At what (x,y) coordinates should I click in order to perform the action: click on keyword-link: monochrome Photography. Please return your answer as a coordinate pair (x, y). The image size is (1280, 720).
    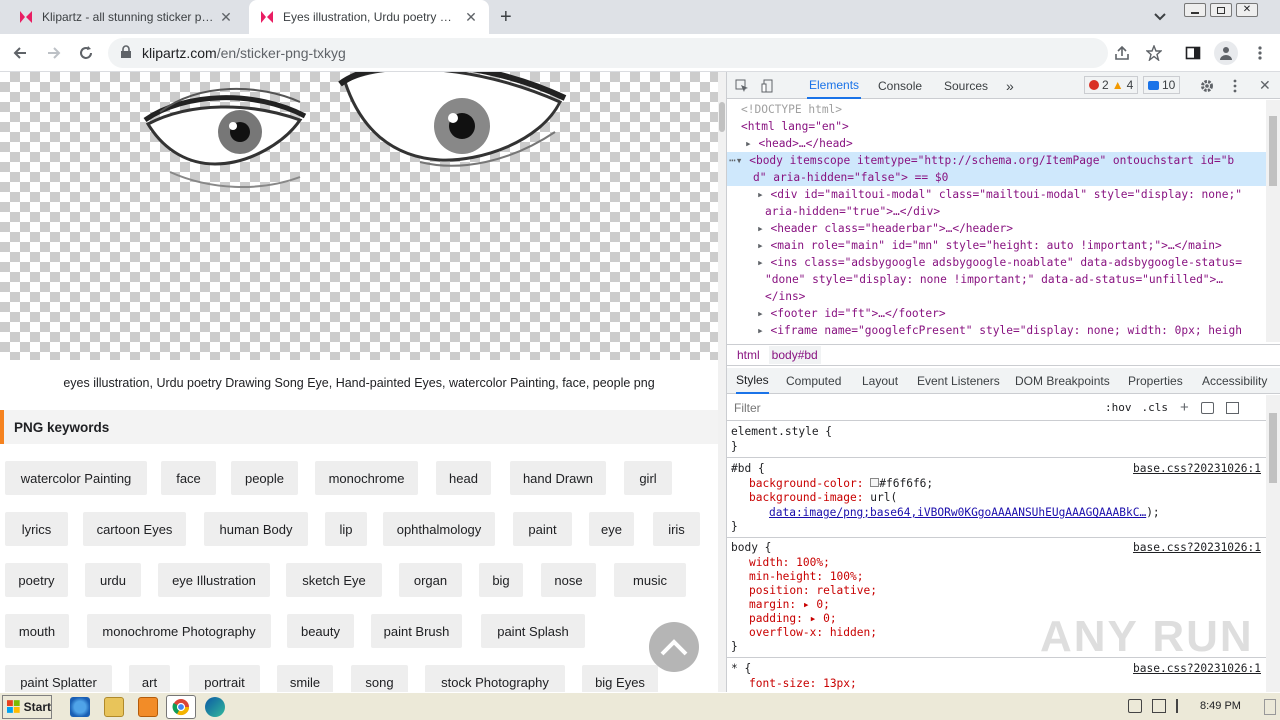
    Looking at the image, I should click on (179, 631).